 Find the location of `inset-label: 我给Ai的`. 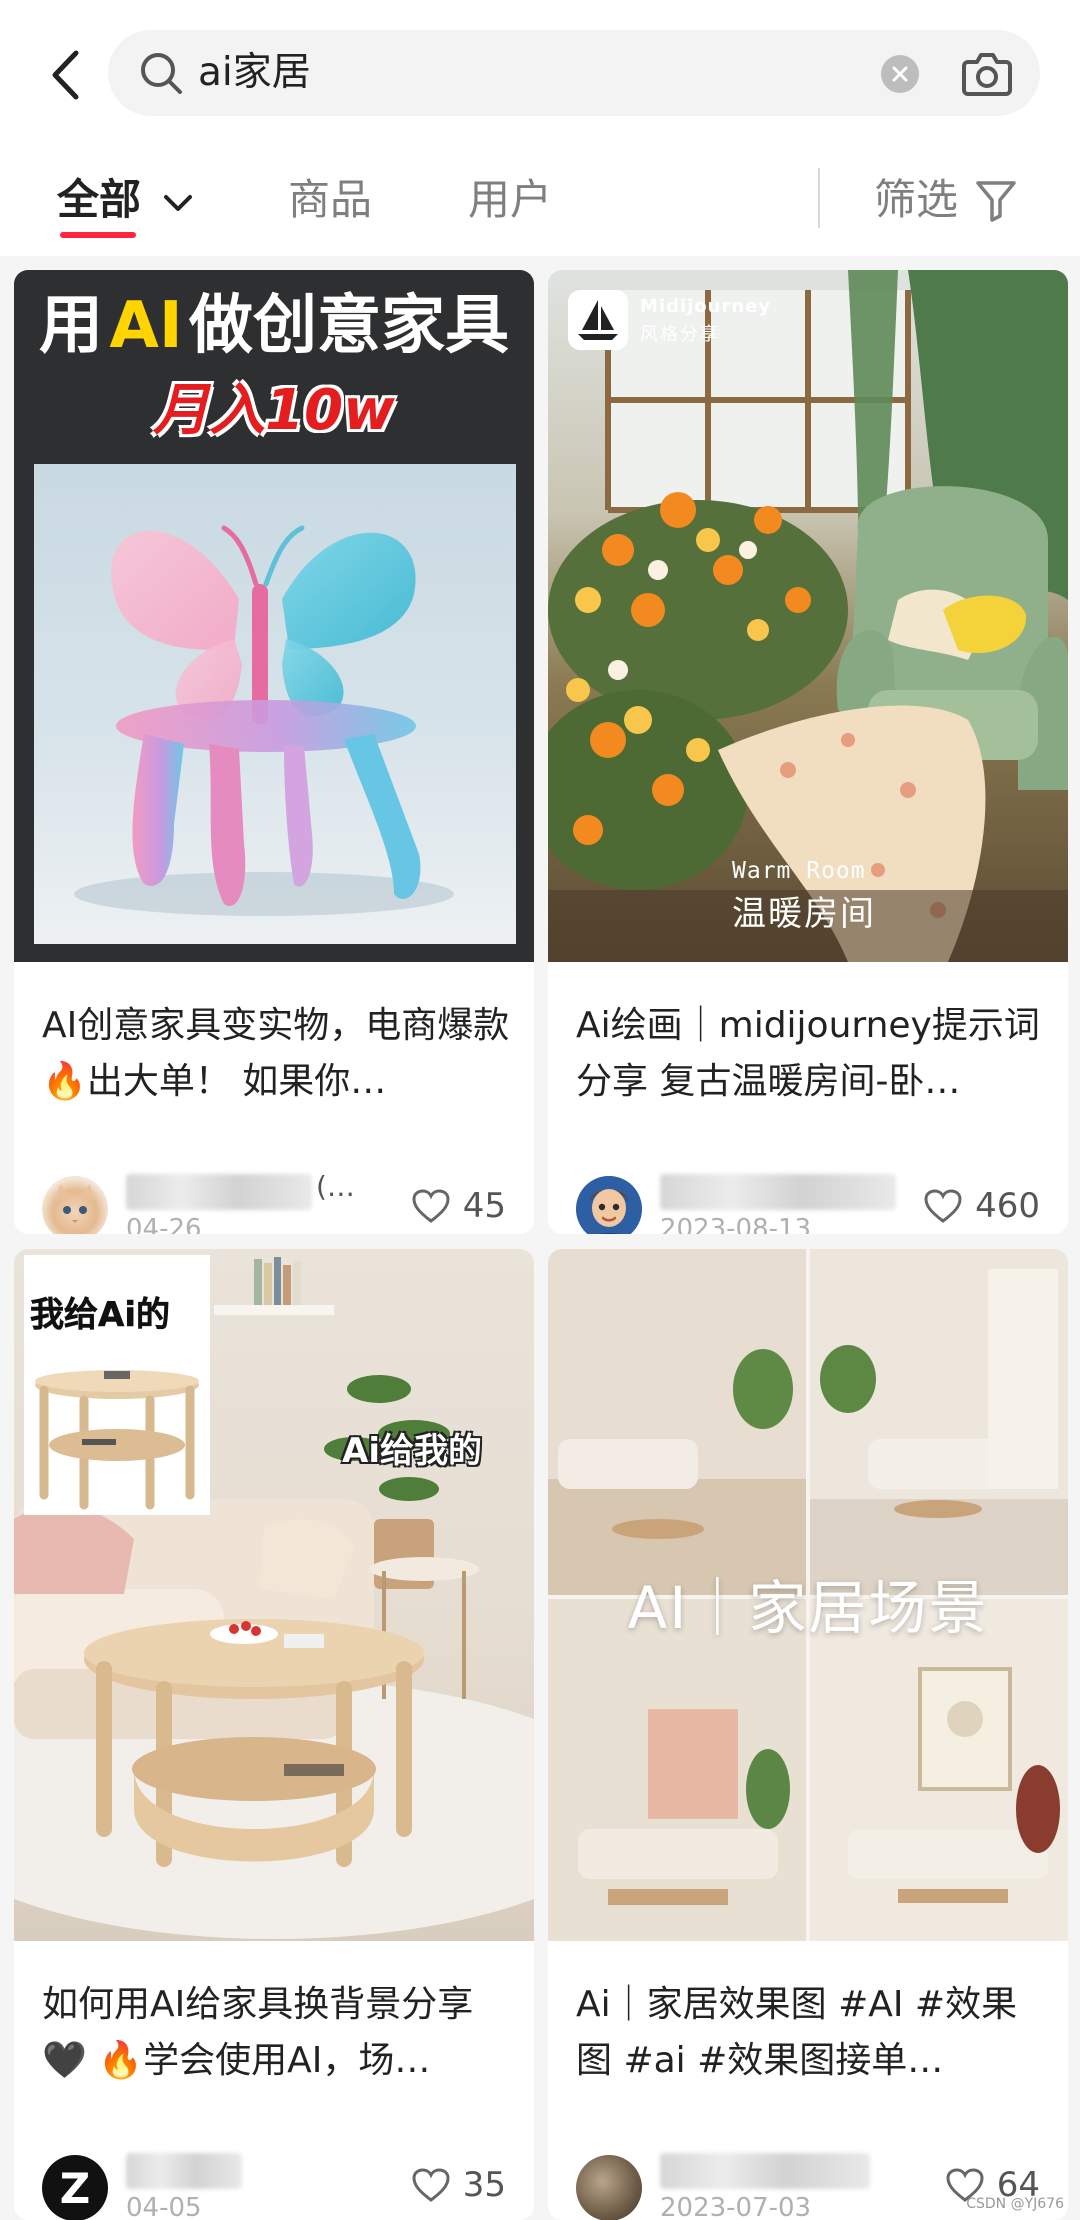

inset-label: 我给Ai的 is located at coordinates (100, 1315).